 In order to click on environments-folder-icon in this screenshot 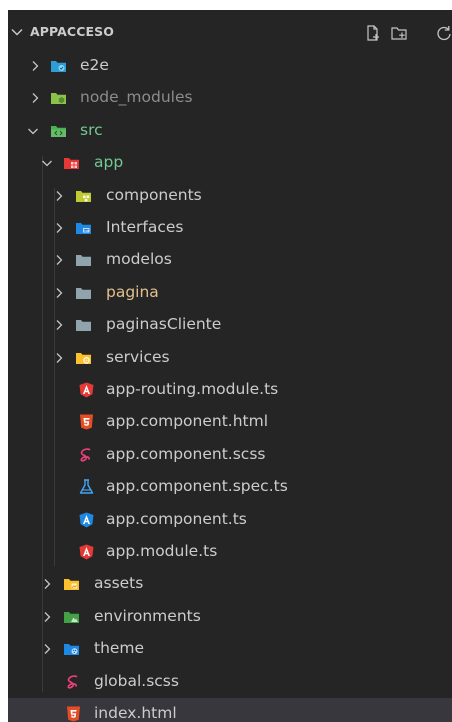, I will do `click(71, 617)`.